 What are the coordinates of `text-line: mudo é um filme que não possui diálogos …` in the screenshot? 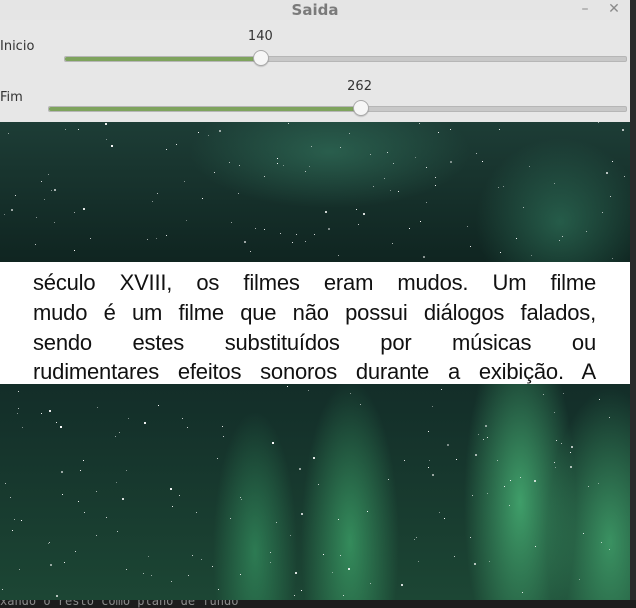 It's located at (314, 312).